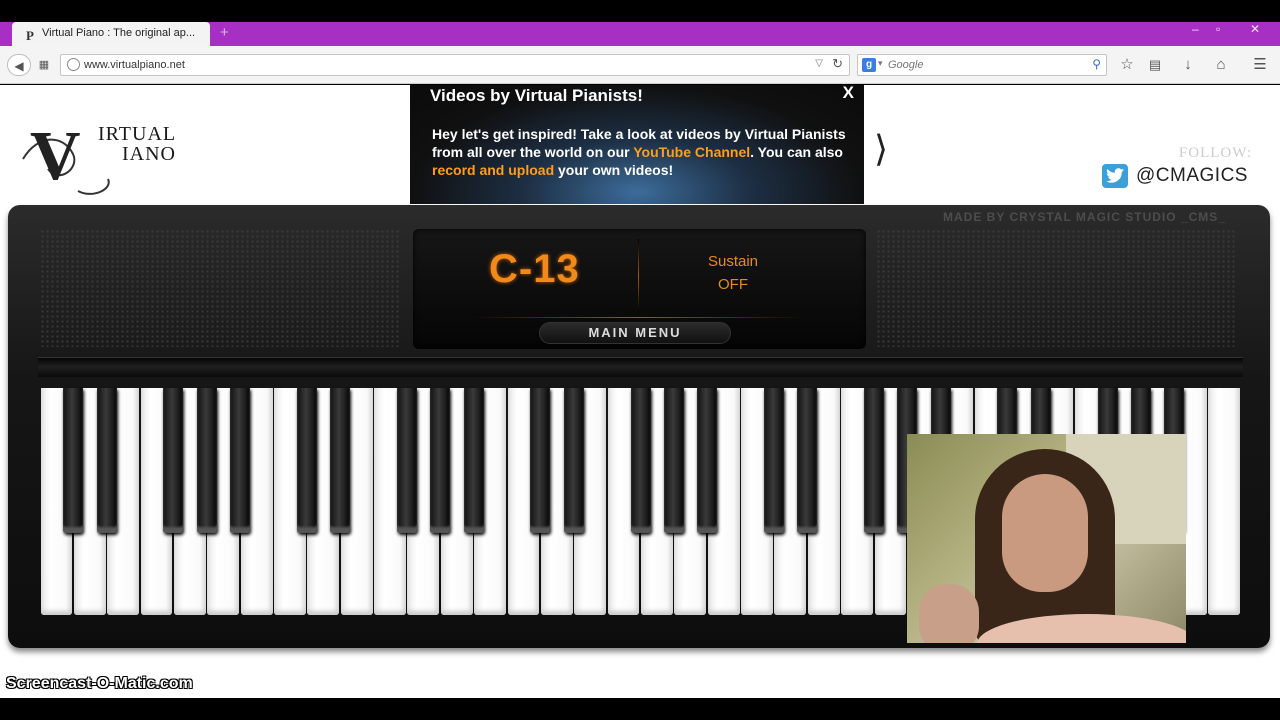 The width and height of the screenshot is (1280, 720). Describe the element at coordinates (949, 613) in the screenshot. I see `webcam-person-hand` at that location.